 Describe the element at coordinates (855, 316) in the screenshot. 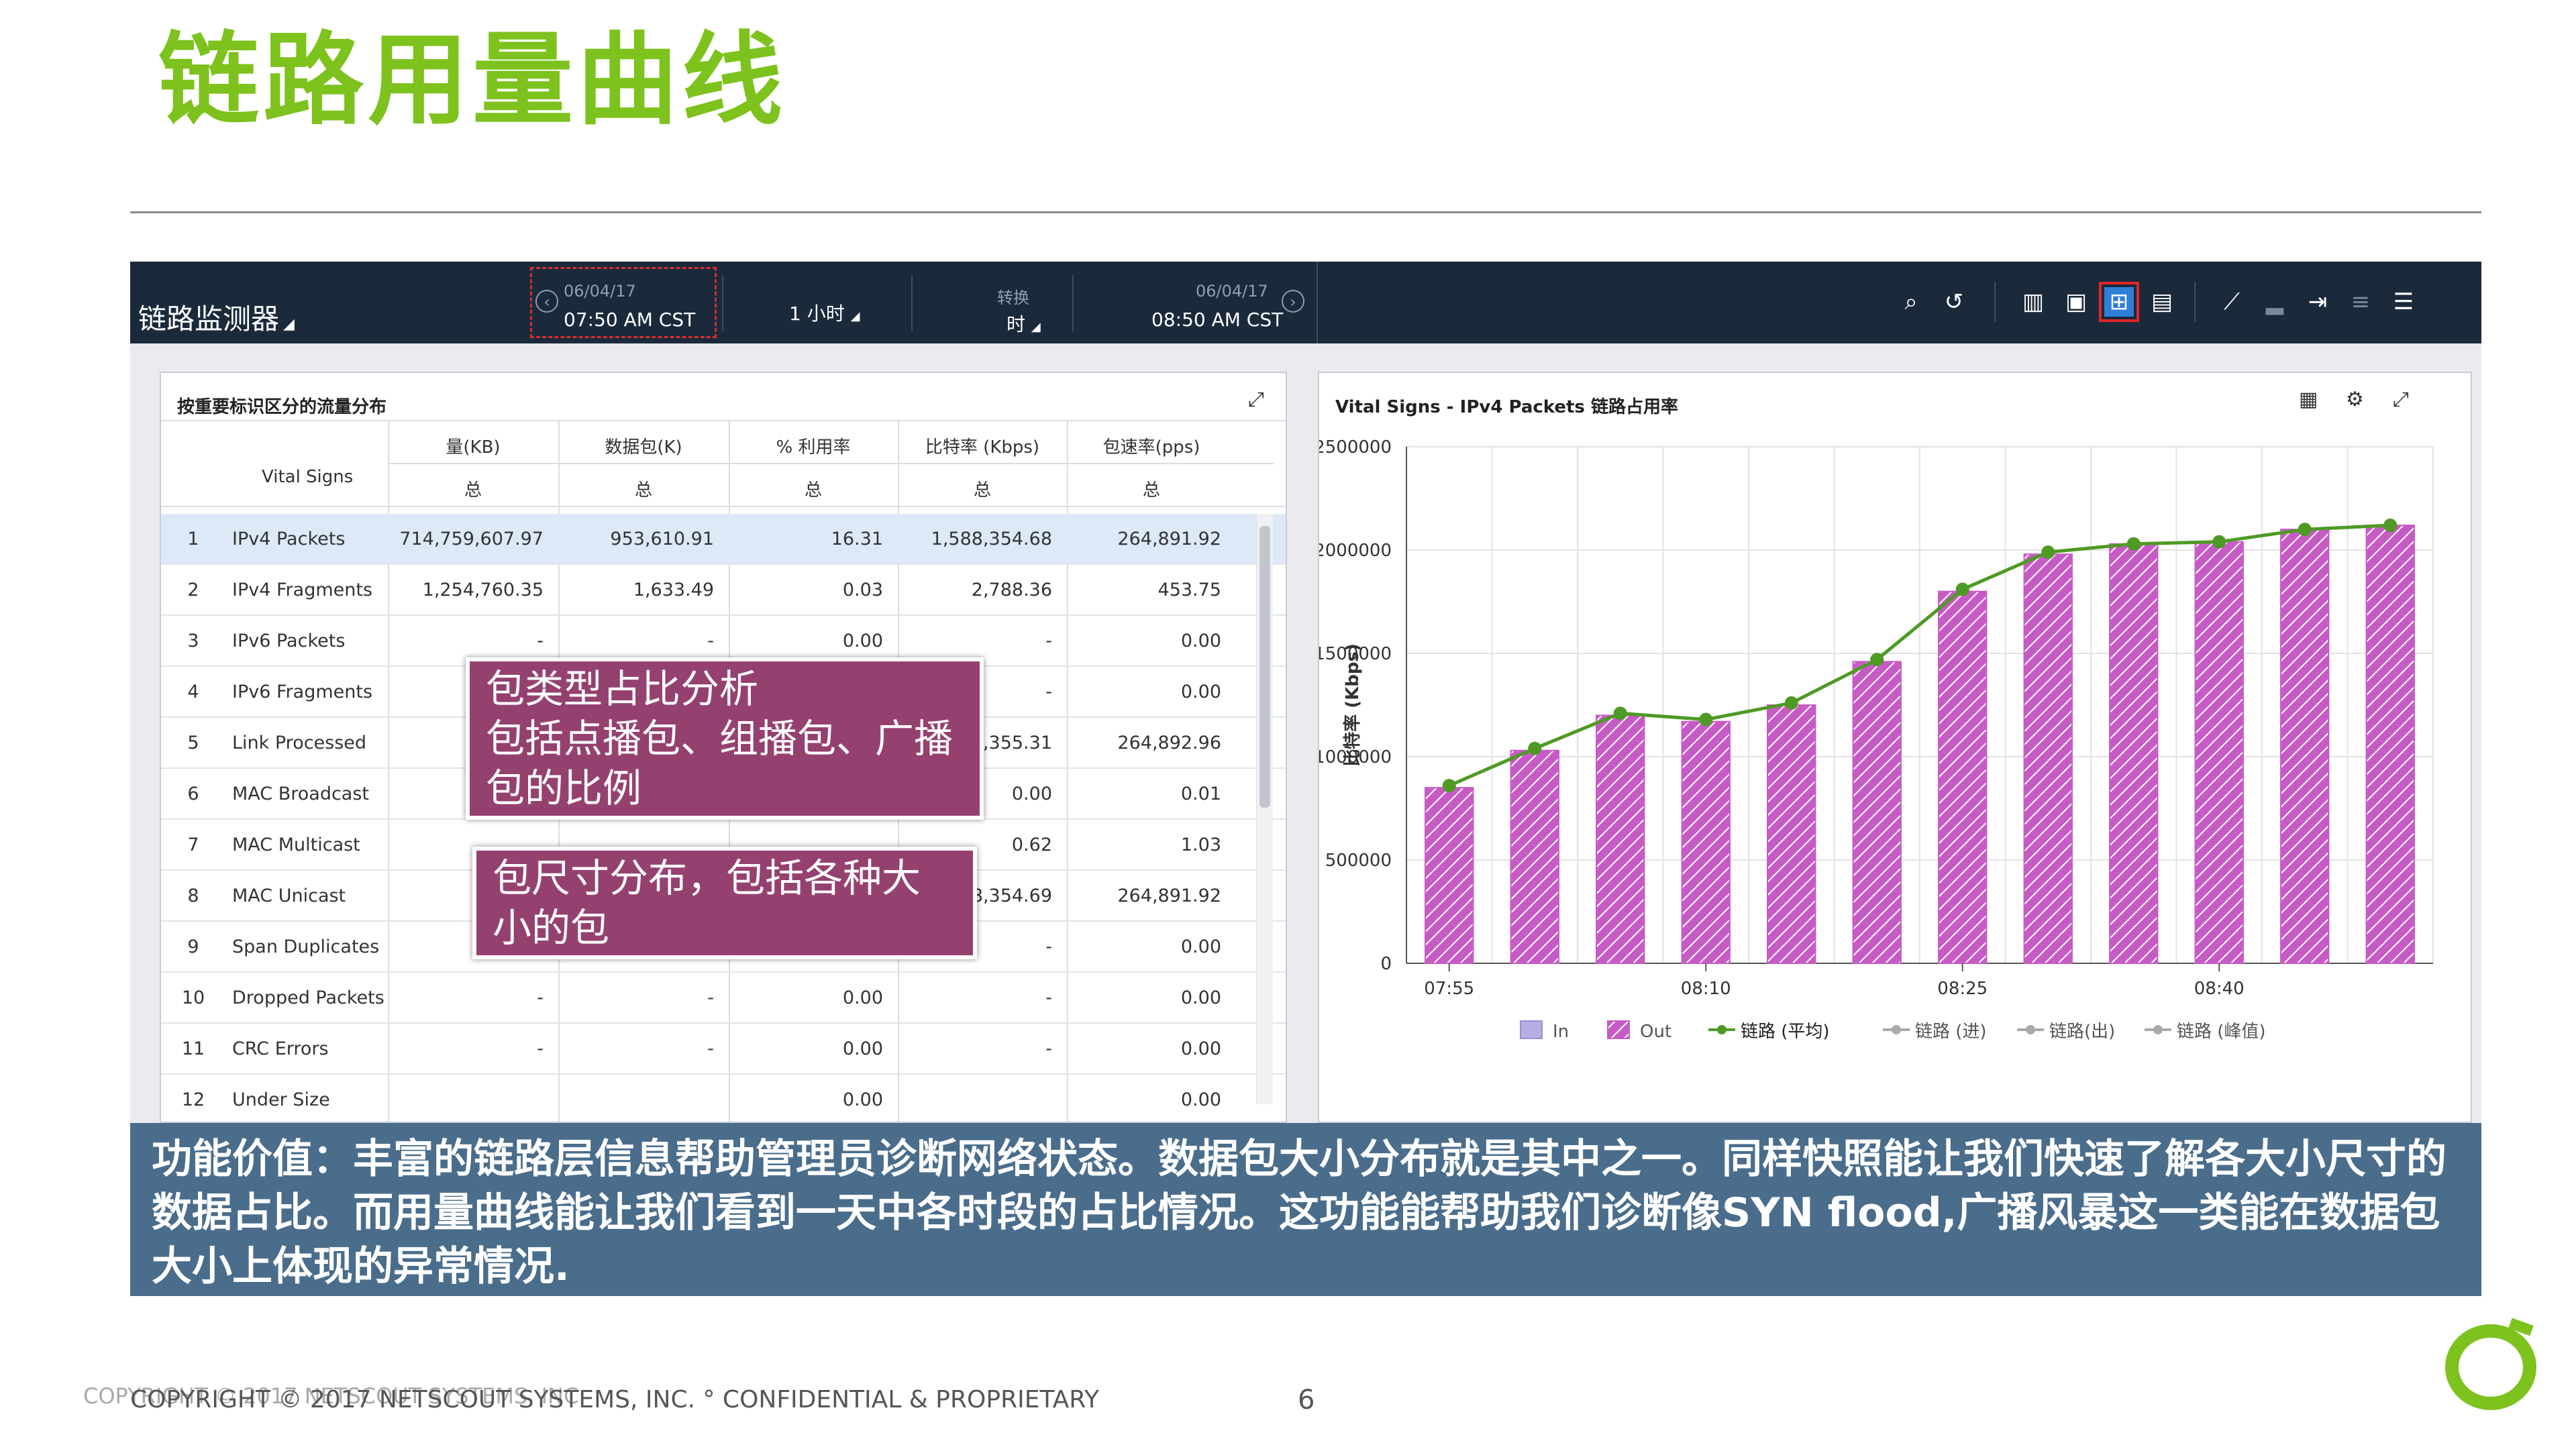

I see `caret-down-icon: ◢` at that location.